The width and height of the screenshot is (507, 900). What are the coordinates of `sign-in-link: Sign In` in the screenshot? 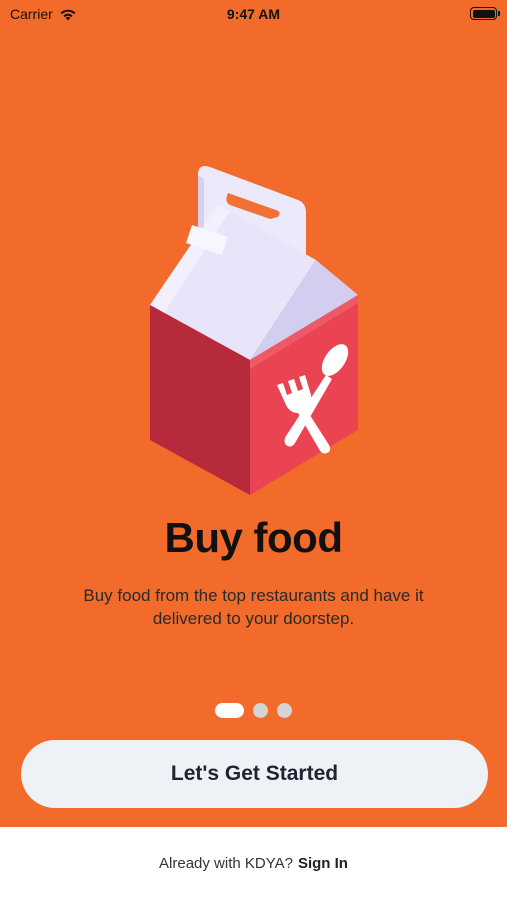 It's located at (323, 863).